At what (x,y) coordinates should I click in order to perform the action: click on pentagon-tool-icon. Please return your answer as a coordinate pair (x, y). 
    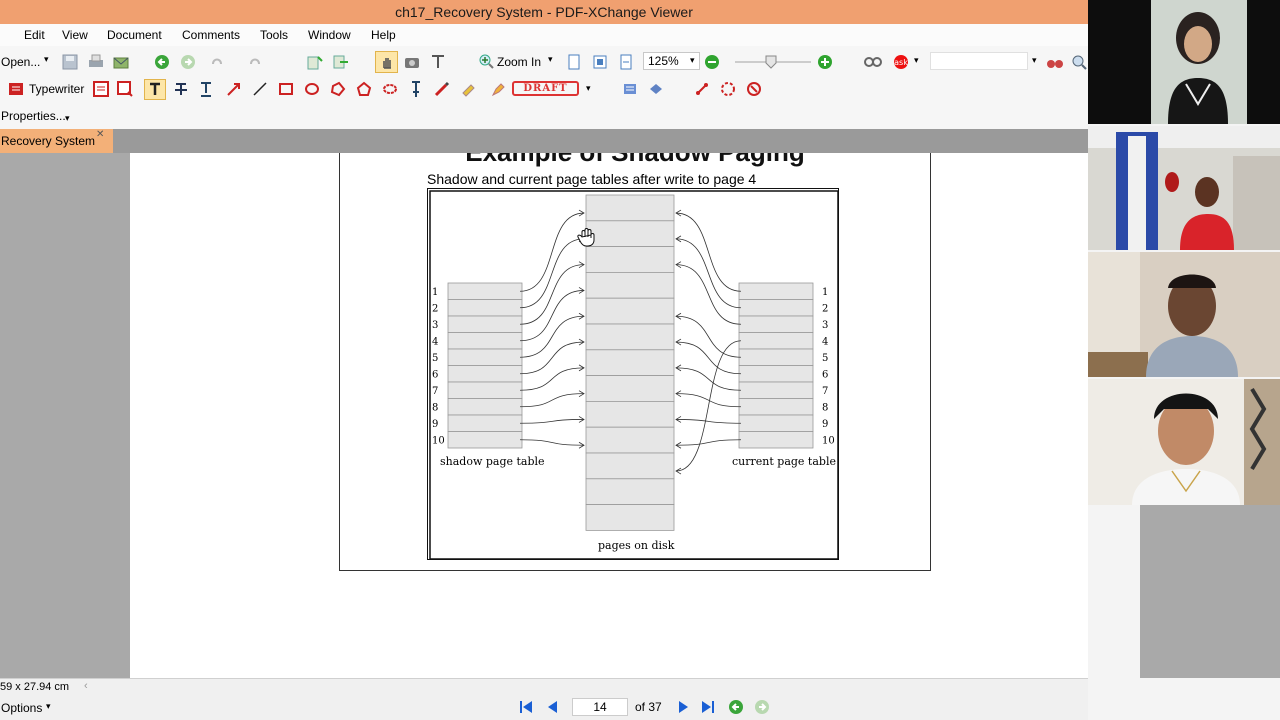
    Looking at the image, I should click on (364, 89).